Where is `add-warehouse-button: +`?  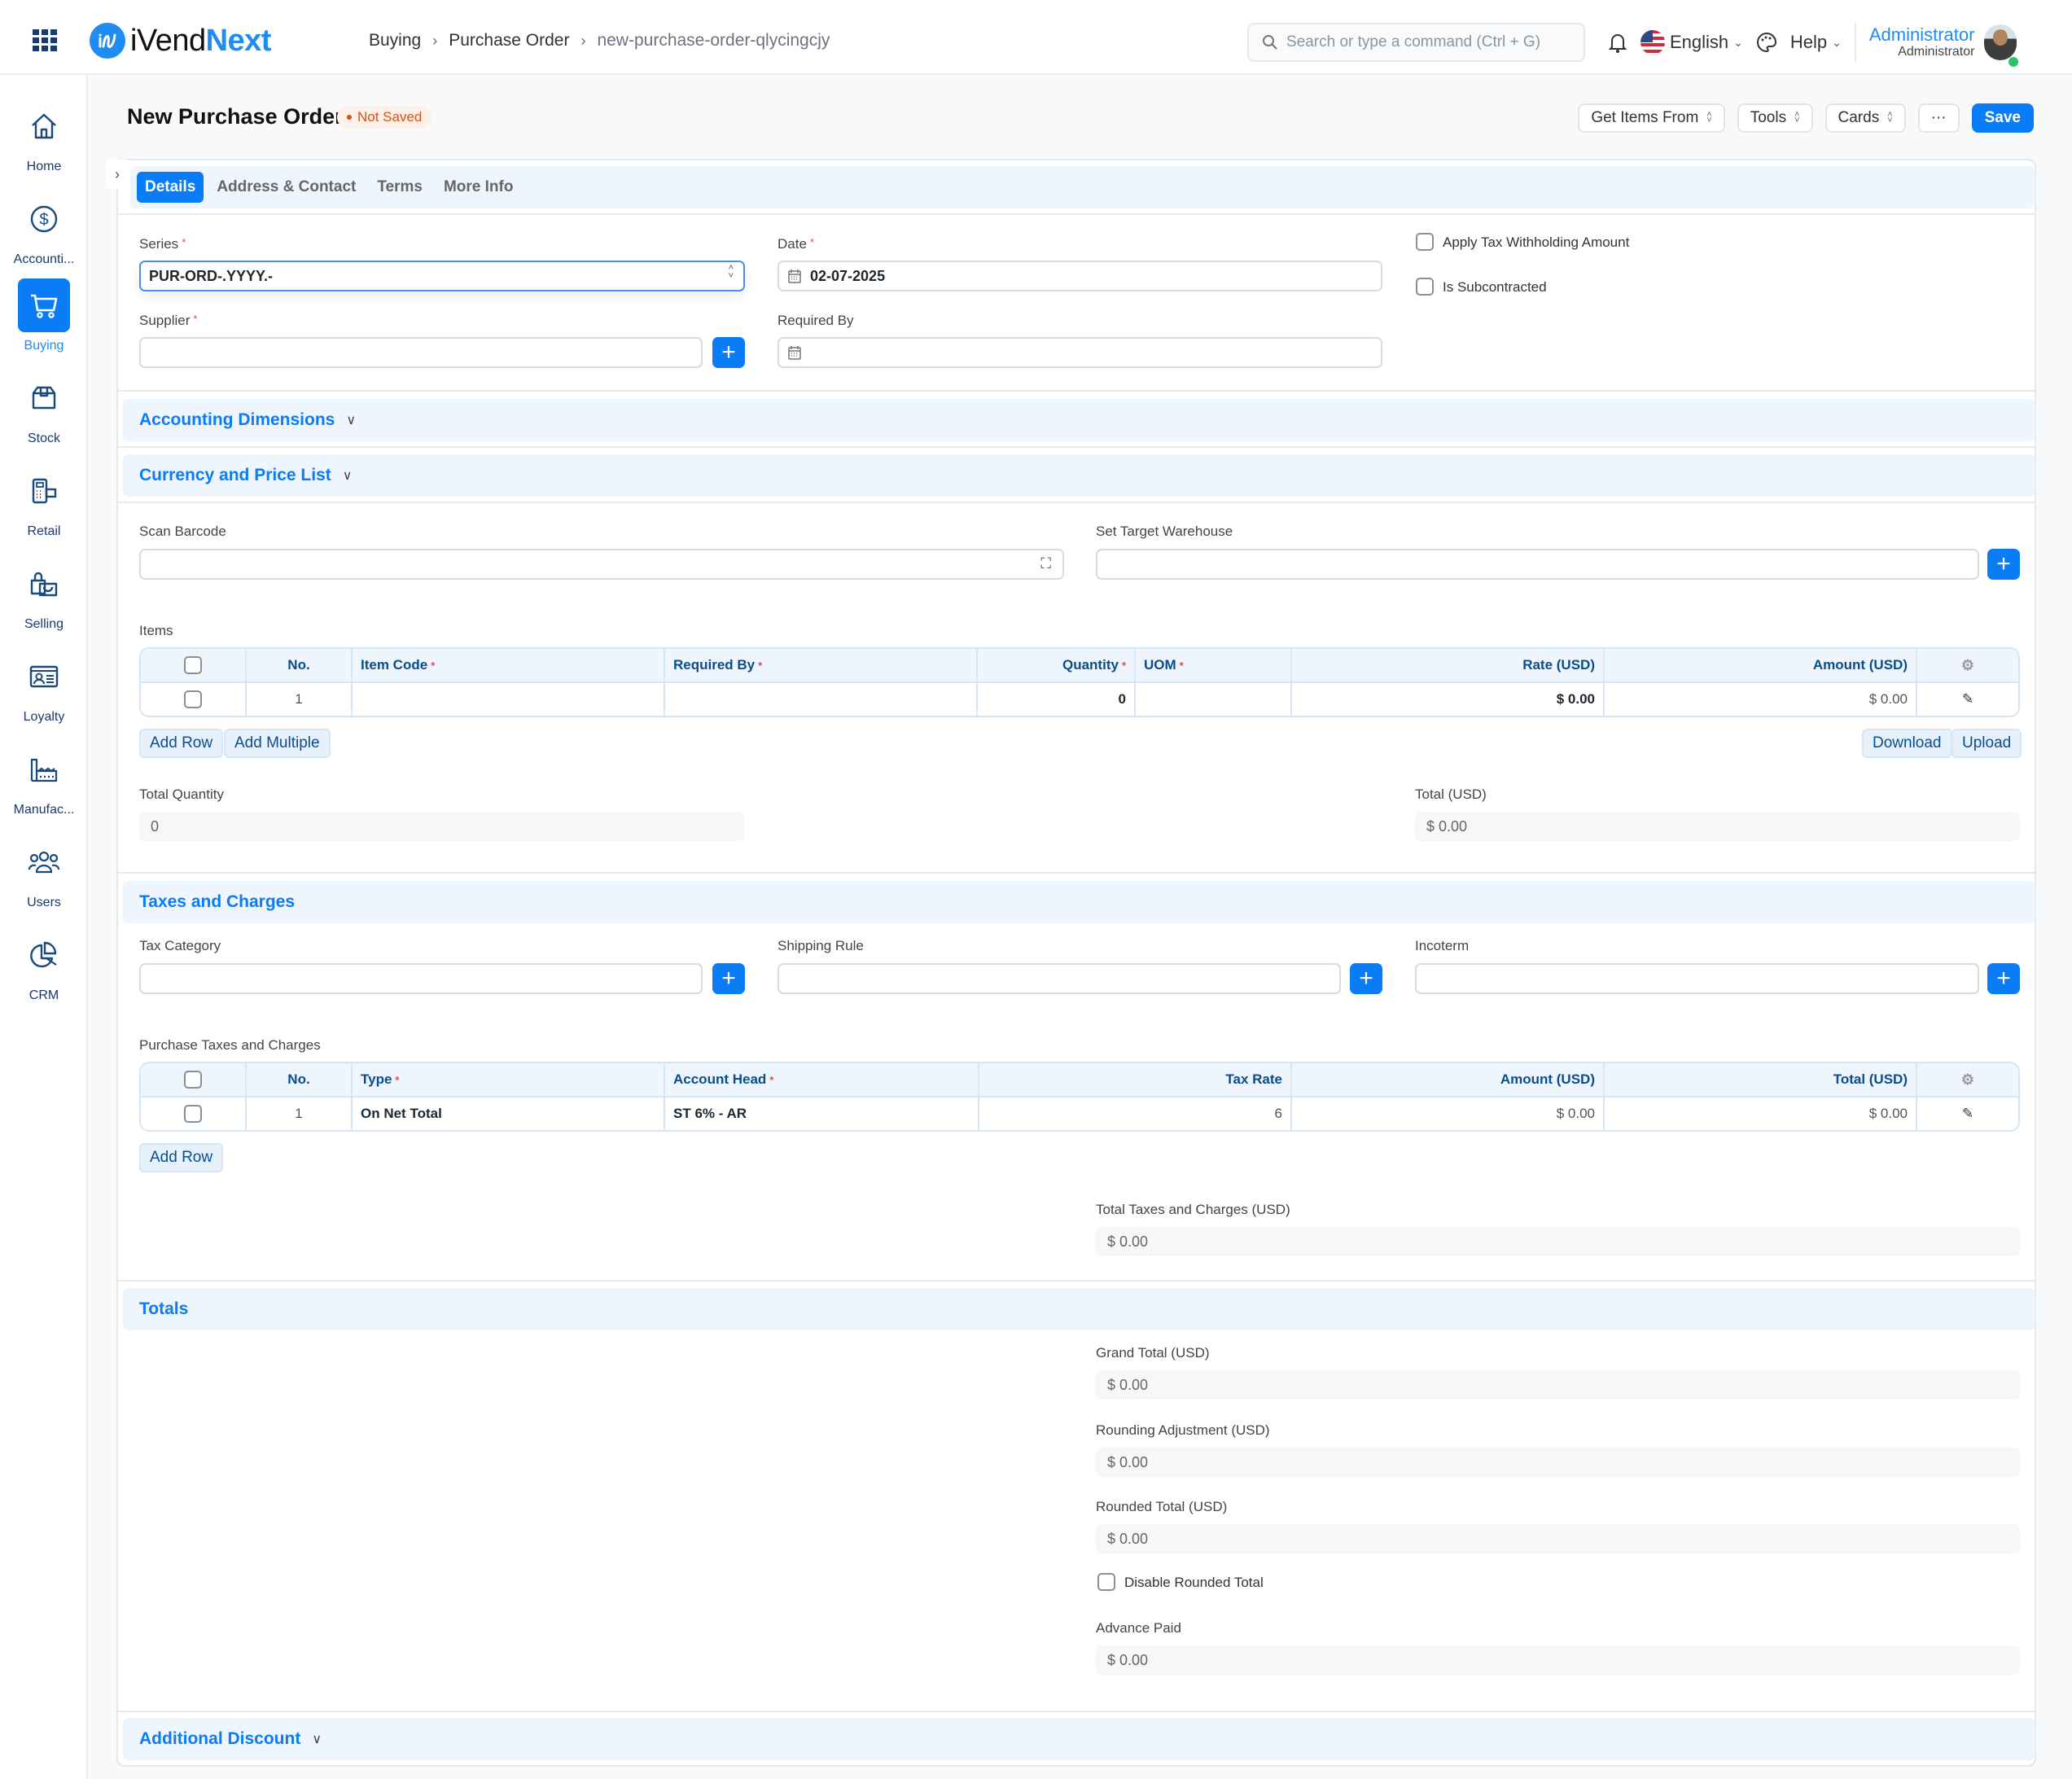 add-warehouse-button: + is located at coordinates (2004, 564).